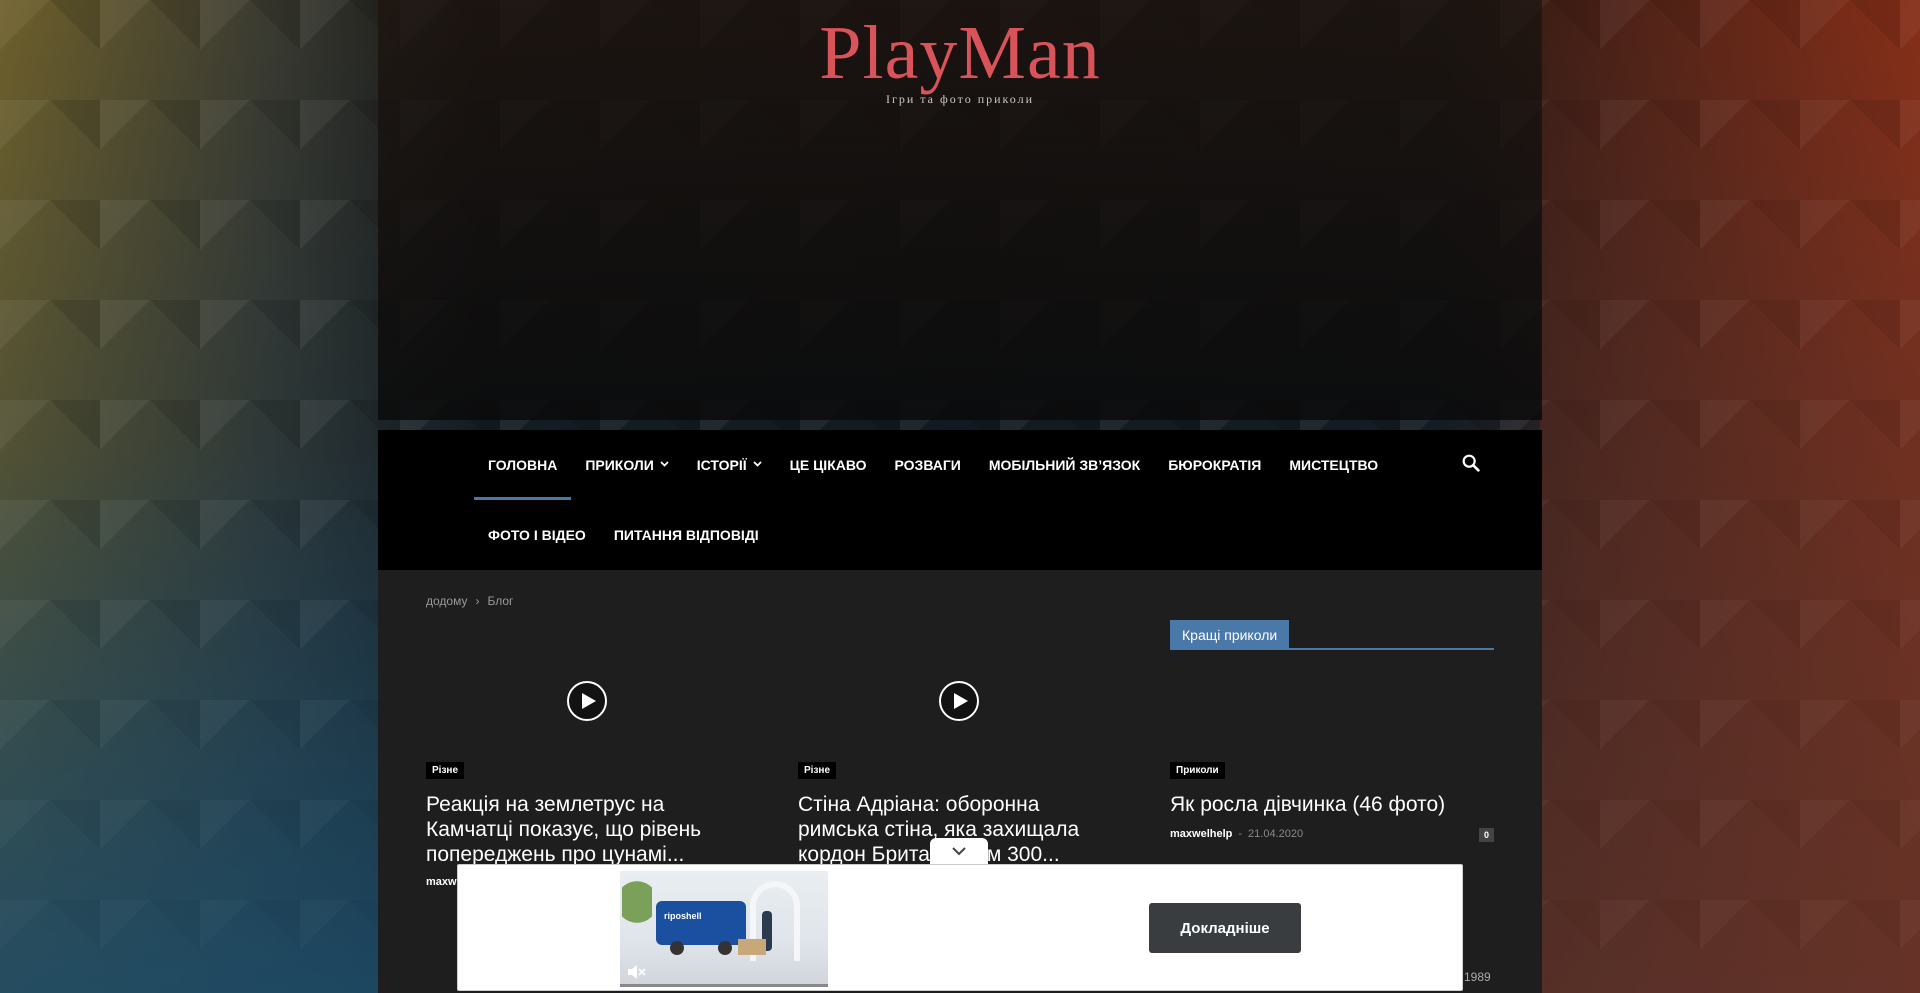  What do you see at coordinates (1471, 463) in the screenshot?
I see `search-icon` at bounding box center [1471, 463].